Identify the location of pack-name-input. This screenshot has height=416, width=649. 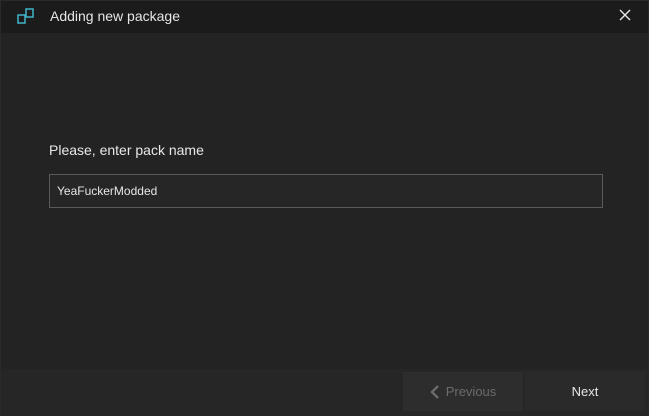
(326, 191).